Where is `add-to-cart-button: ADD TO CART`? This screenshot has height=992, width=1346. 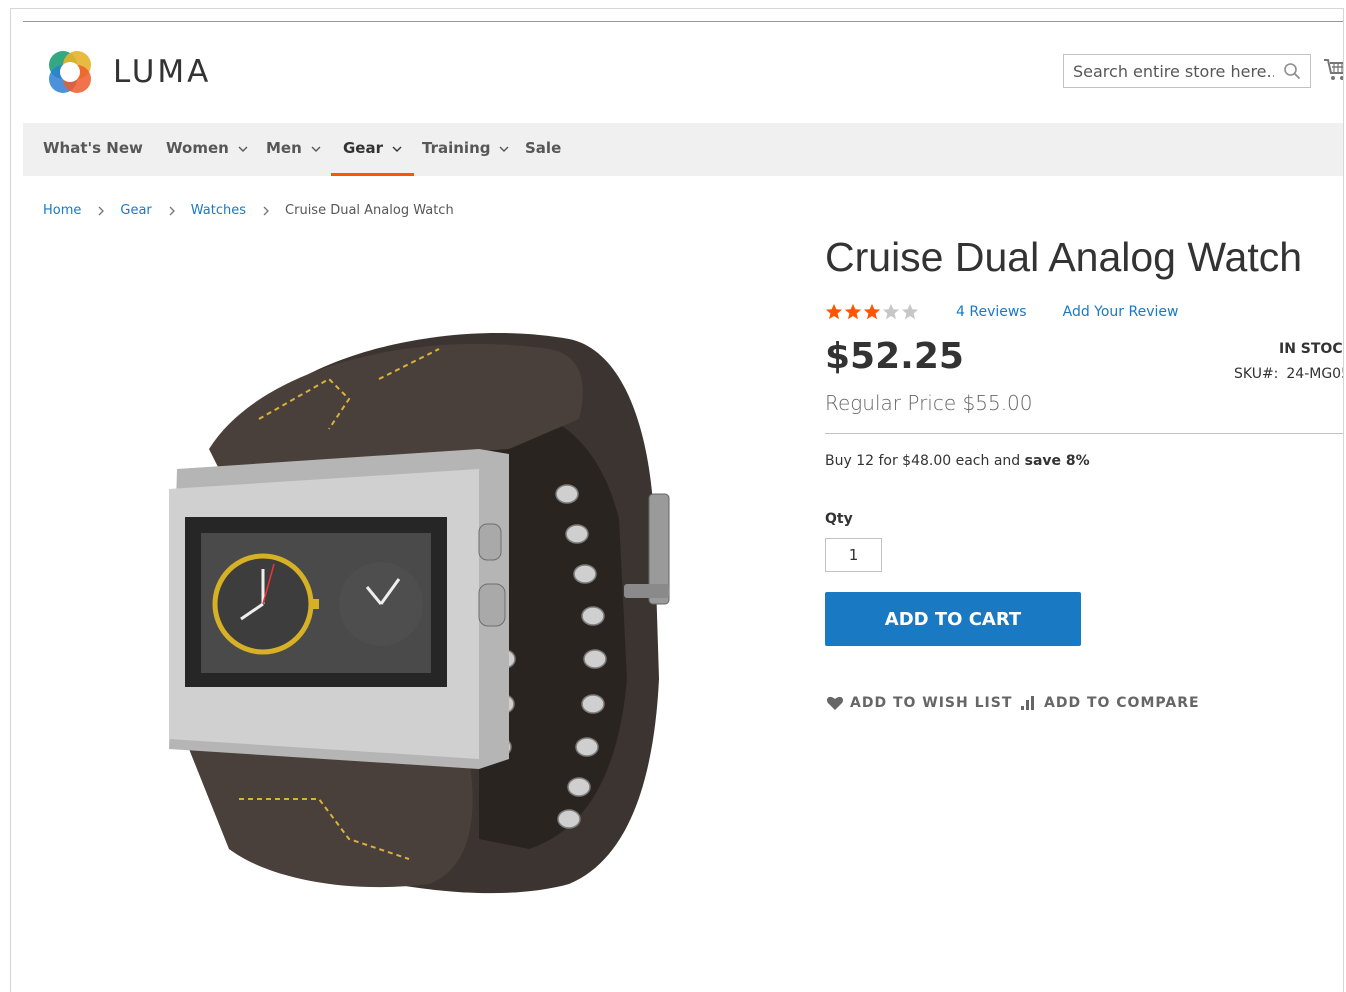
add-to-cart-button: ADD TO CART is located at coordinates (953, 619).